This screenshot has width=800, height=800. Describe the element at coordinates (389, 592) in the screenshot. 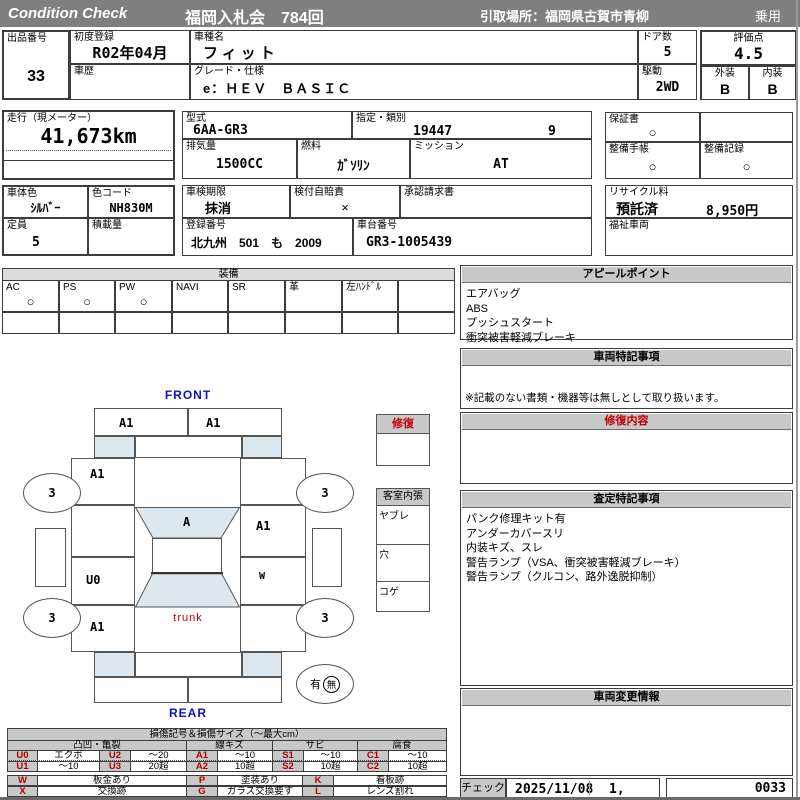

I see `interior-row-label: コゲ` at that location.